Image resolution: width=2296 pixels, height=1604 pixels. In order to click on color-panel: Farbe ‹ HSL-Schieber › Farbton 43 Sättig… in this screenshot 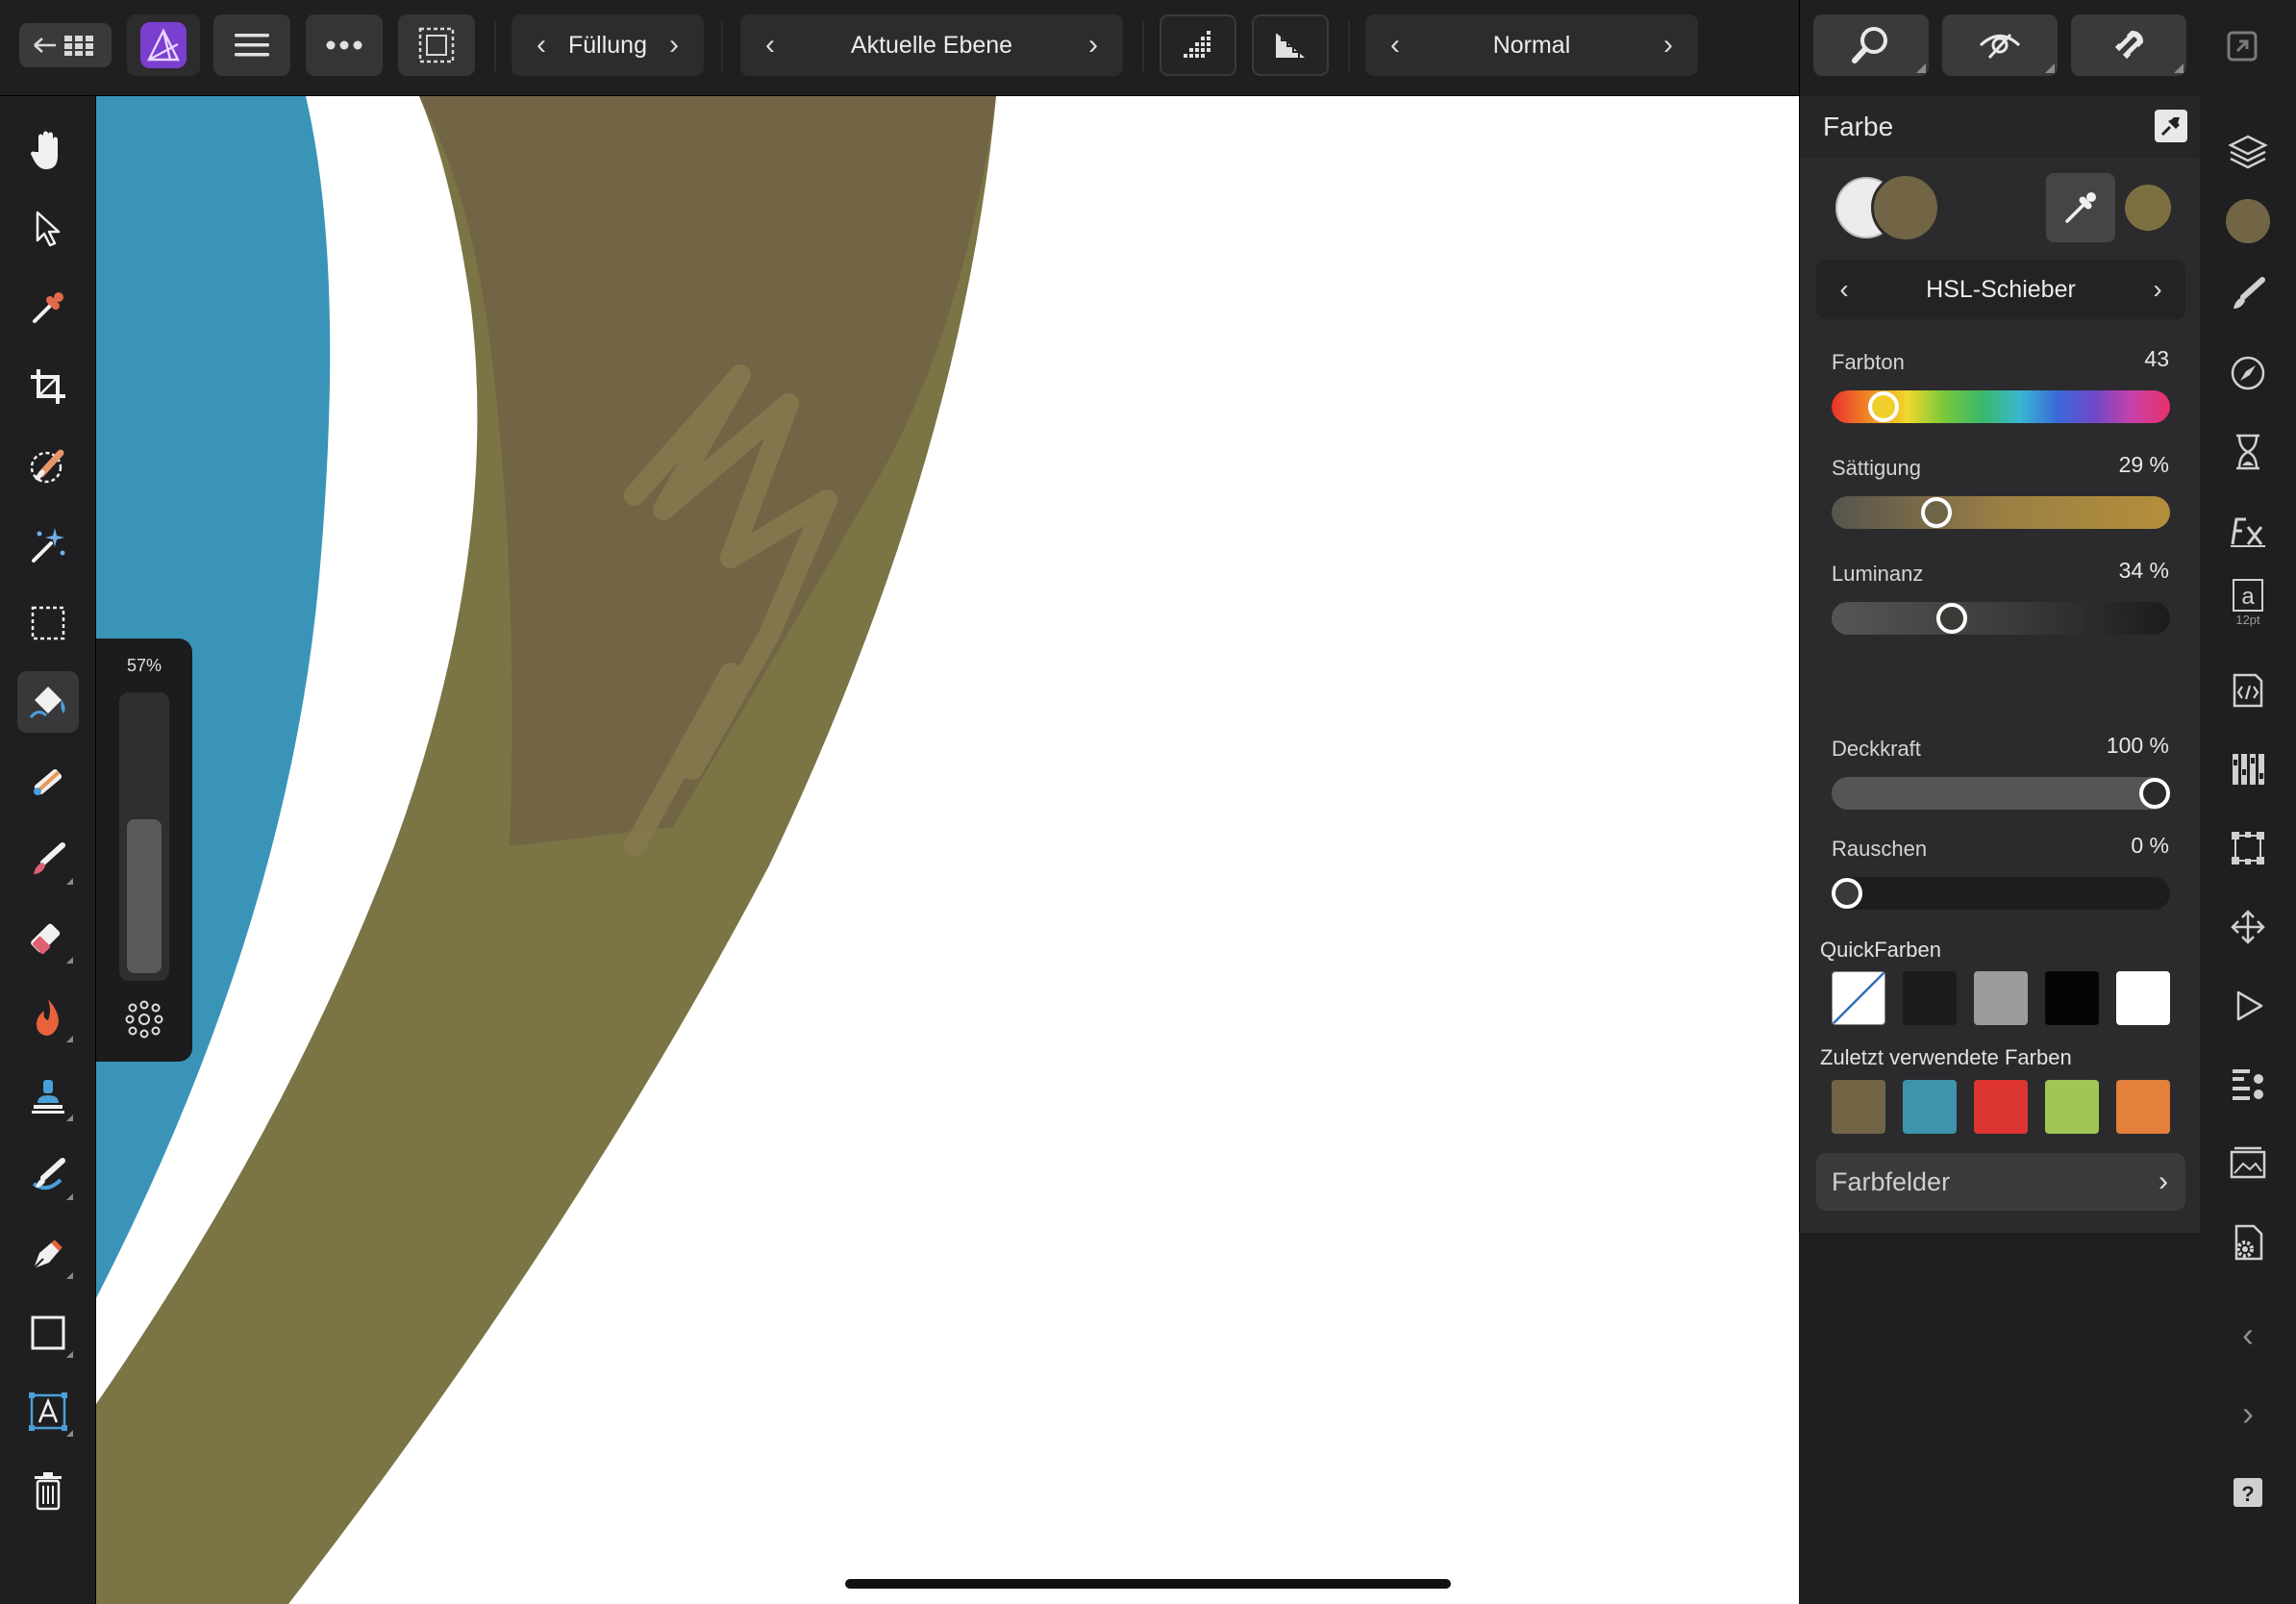, I will do `click(2000, 664)`.